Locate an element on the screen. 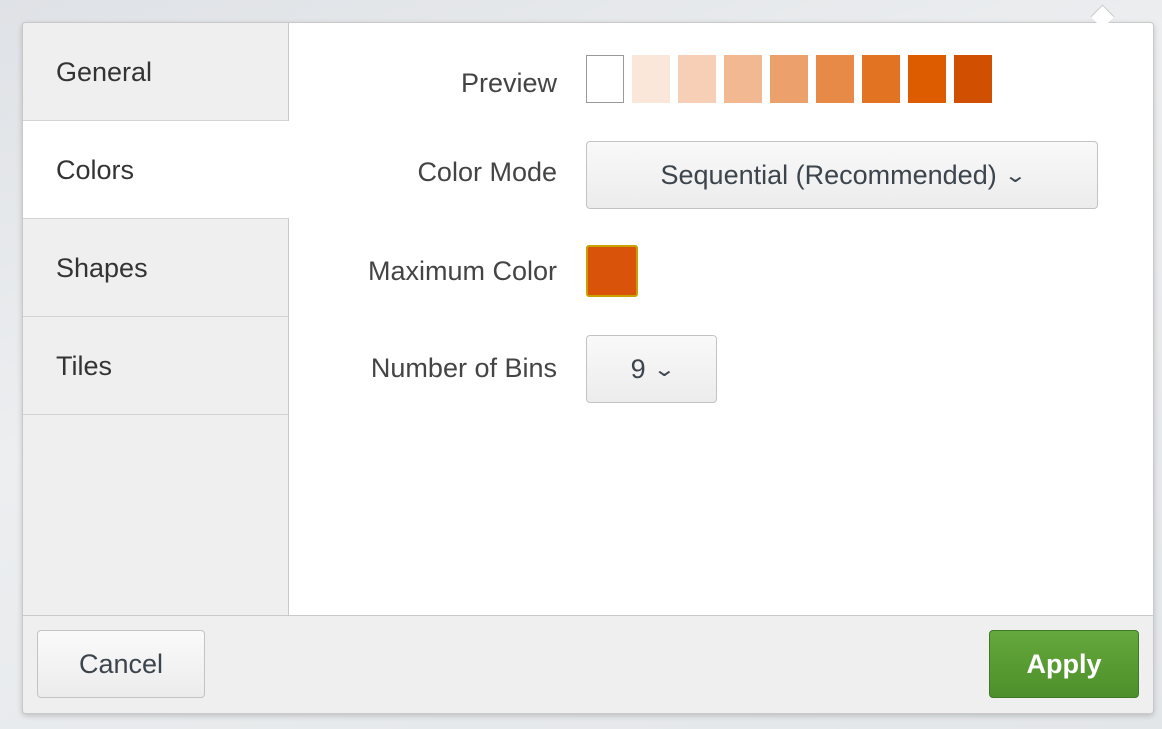  tab-tiles: Tiles is located at coordinates (155, 366).